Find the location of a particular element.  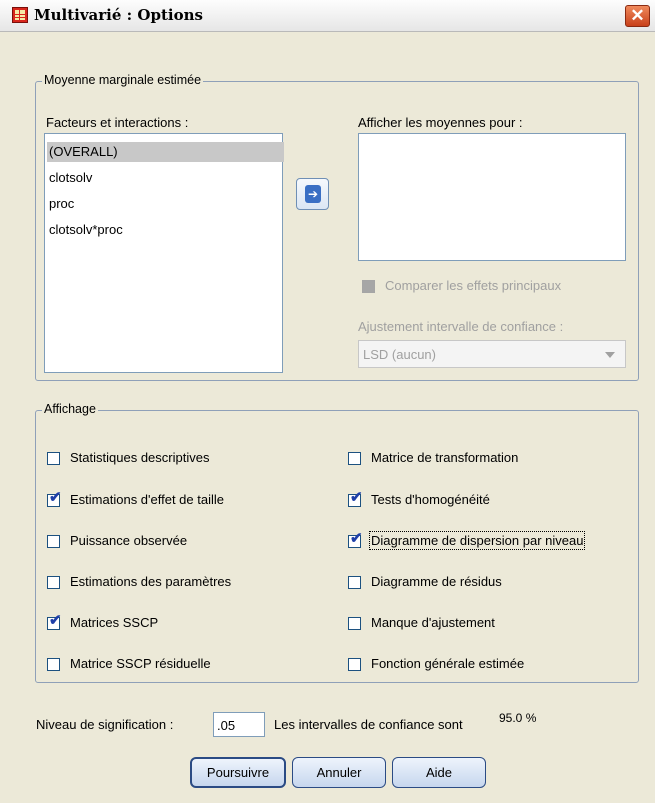

left-checkbox-label-4: Matrices SSCP is located at coordinates (114, 622).